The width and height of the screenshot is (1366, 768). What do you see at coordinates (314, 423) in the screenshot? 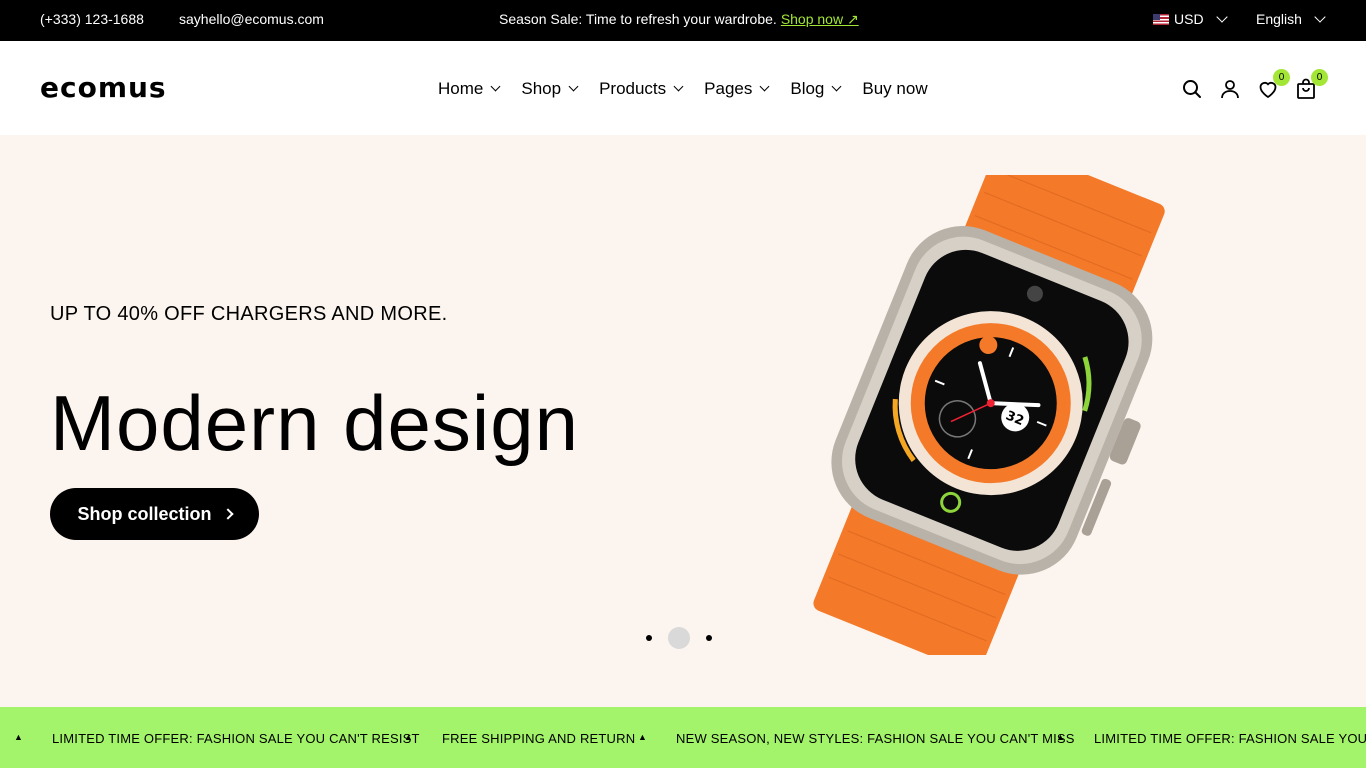
I see `hero-headline: Modern design` at bounding box center [314, 423].